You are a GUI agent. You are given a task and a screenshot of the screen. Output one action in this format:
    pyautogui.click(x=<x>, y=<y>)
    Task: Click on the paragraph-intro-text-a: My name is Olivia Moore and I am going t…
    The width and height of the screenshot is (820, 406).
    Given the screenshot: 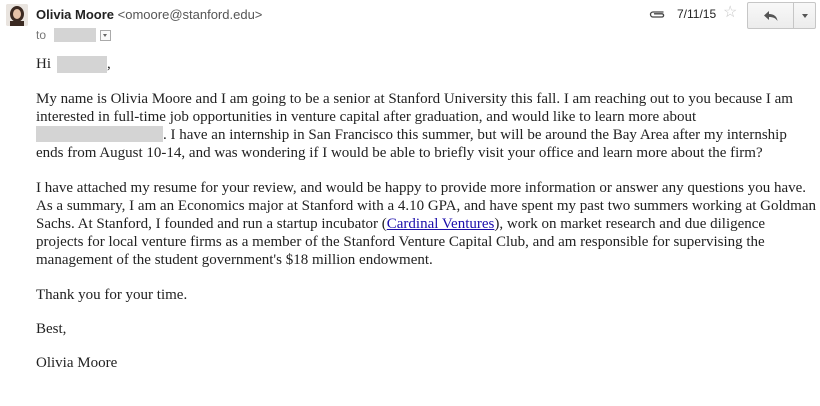 What is the action you would take?
    pyautogui.click(x=414, y=108)
    